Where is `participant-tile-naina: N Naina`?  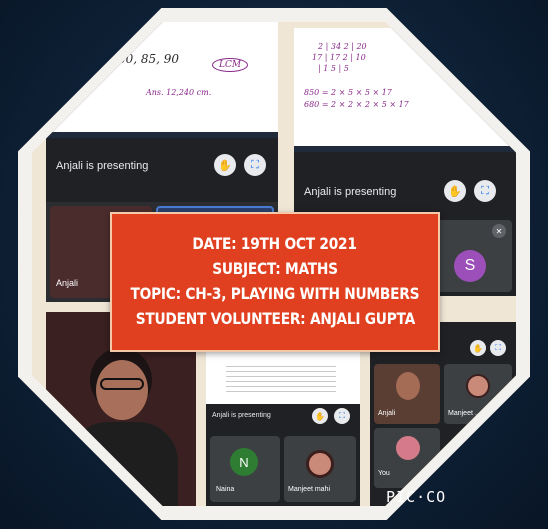
participant-tile-naina: N Naina is located at coordinates (245, 469).